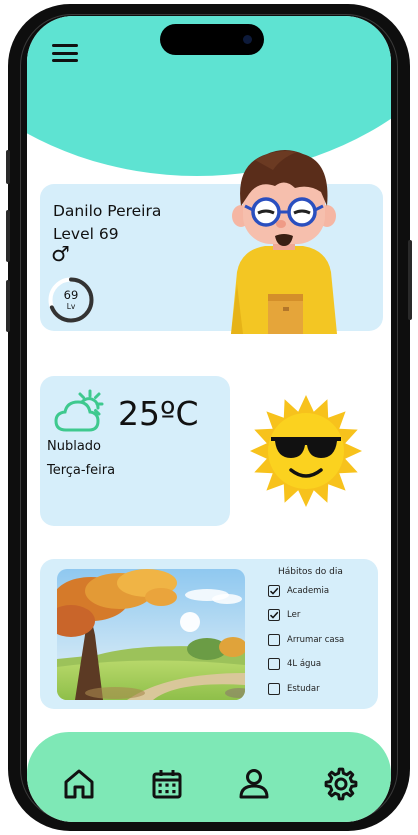  Describe the element at coordinates (209, 777) in the screenshot. I see `bottom-navigation` at that location.